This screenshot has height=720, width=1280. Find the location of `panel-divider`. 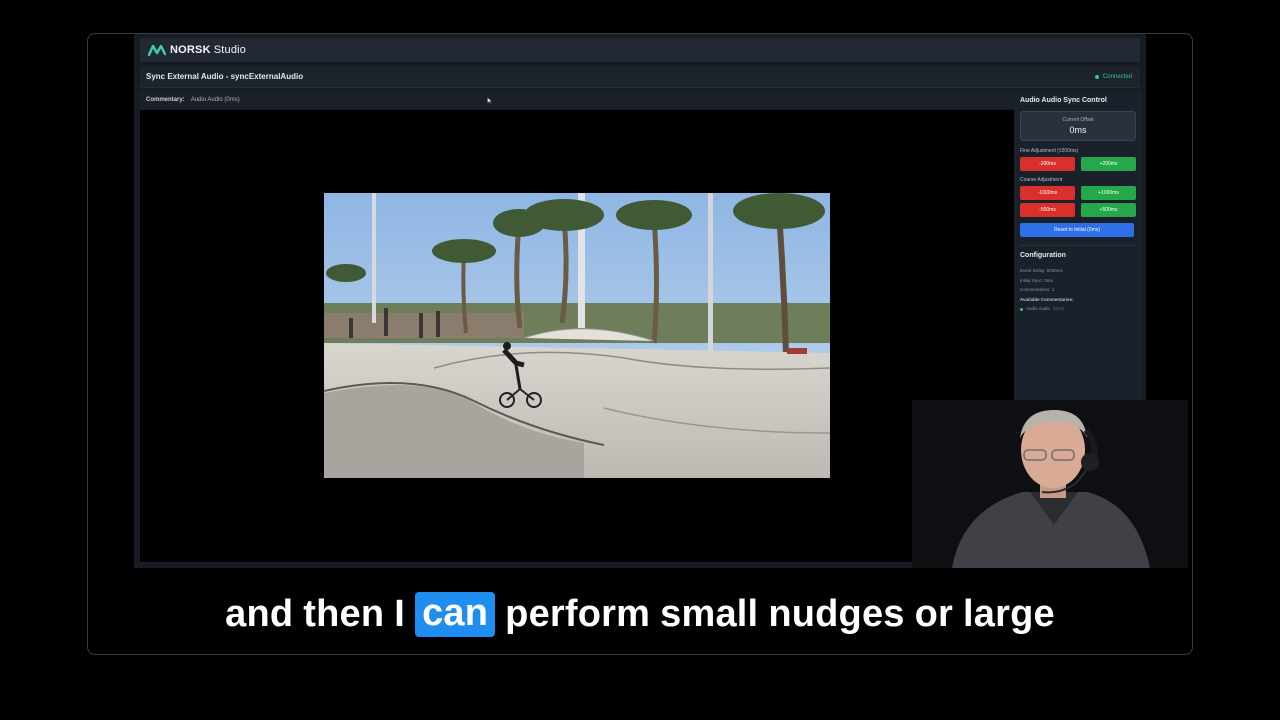

panel-divider is located at coordinates (1078, 245).